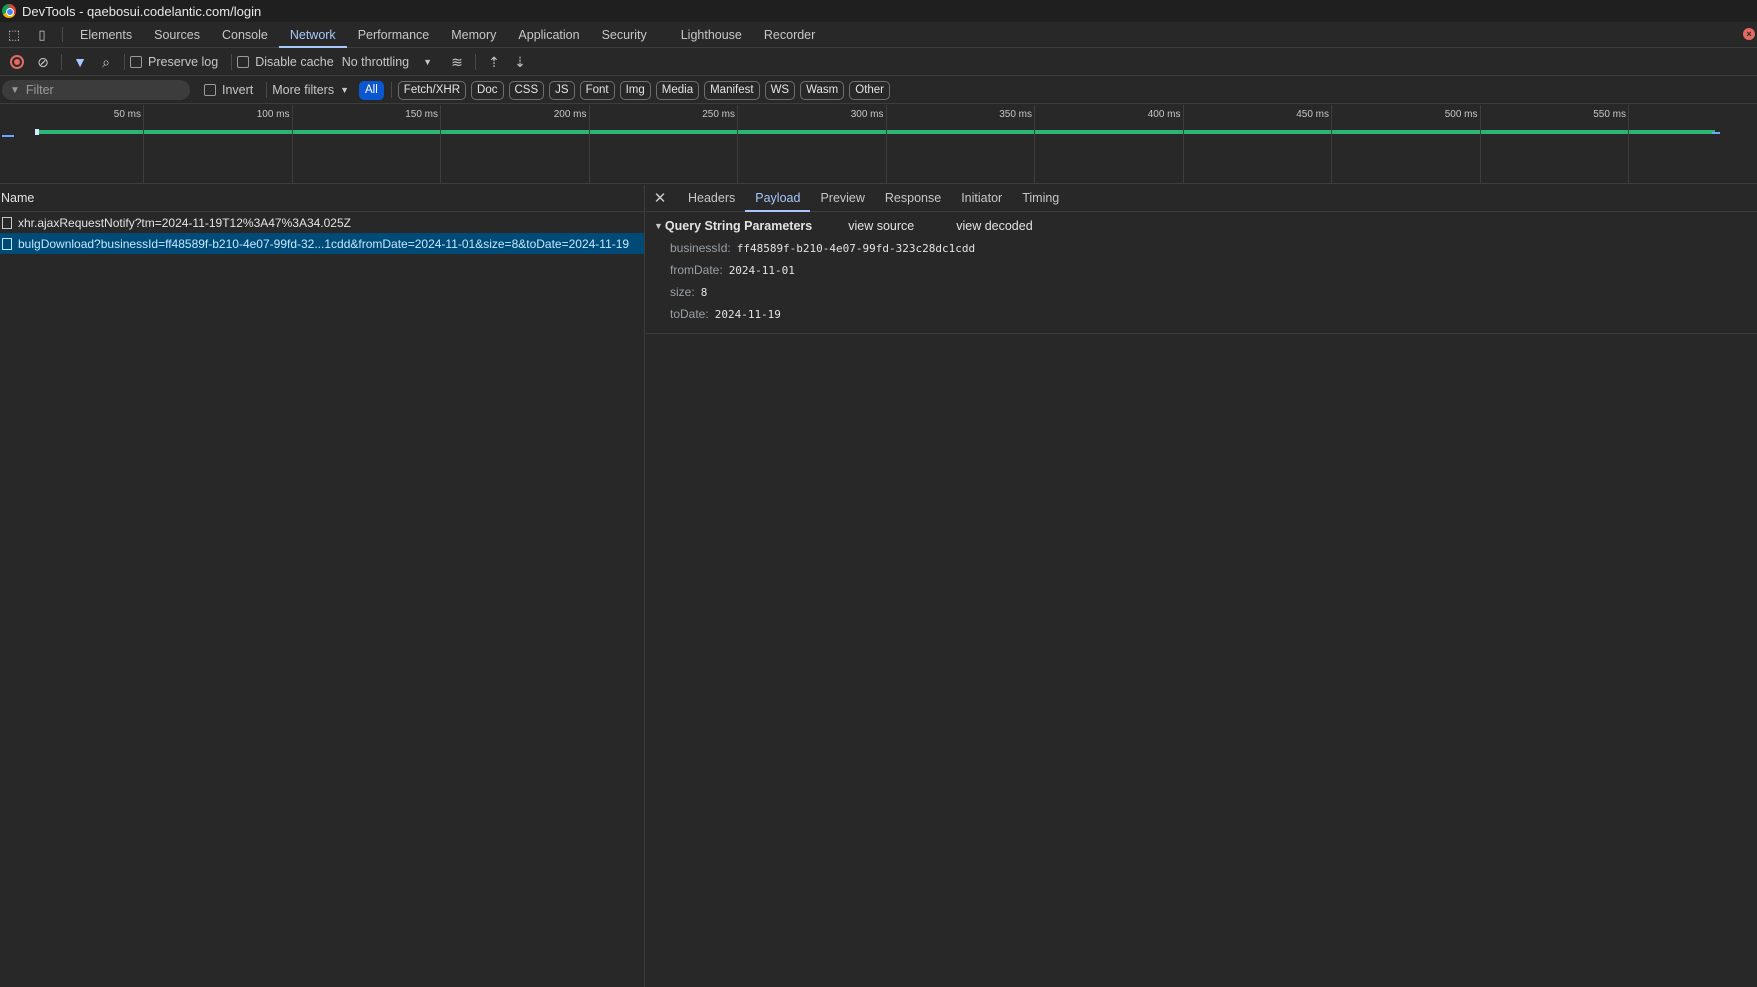  I want to click on type-filter-manifest: Manifest, so click(732, 90).